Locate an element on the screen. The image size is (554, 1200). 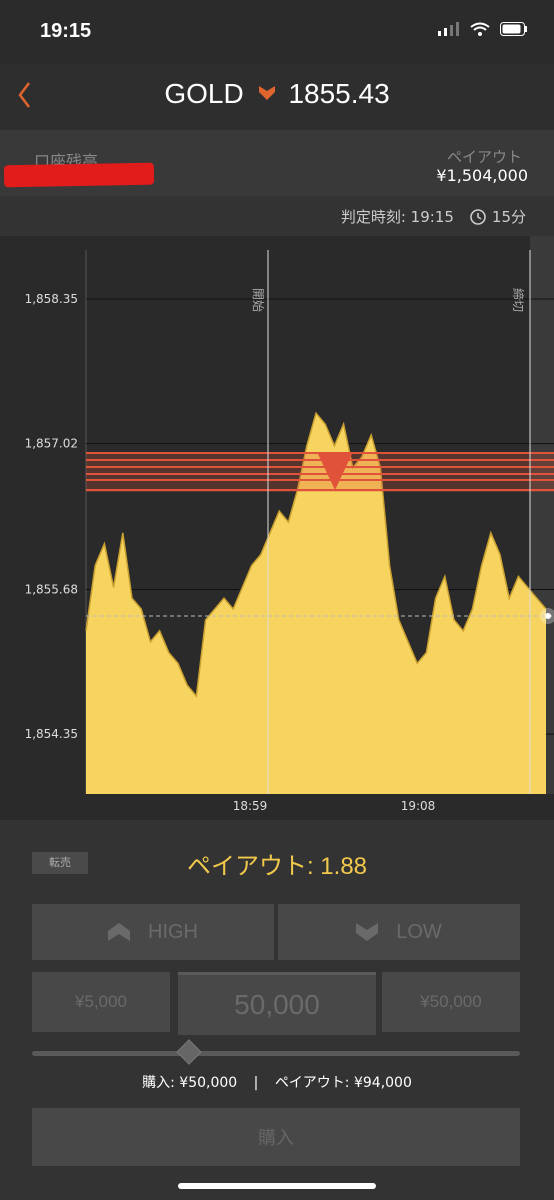
home-indicator is located at coordinates (277, 1186).